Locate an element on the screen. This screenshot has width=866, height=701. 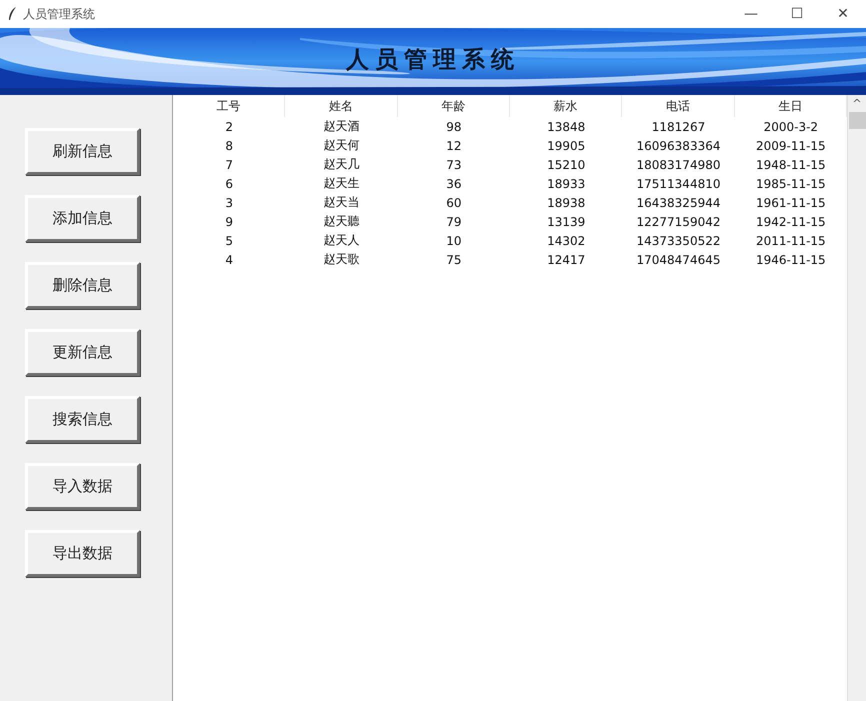
table-cell-text: 赵天何 is located at coordinates (341, 145).